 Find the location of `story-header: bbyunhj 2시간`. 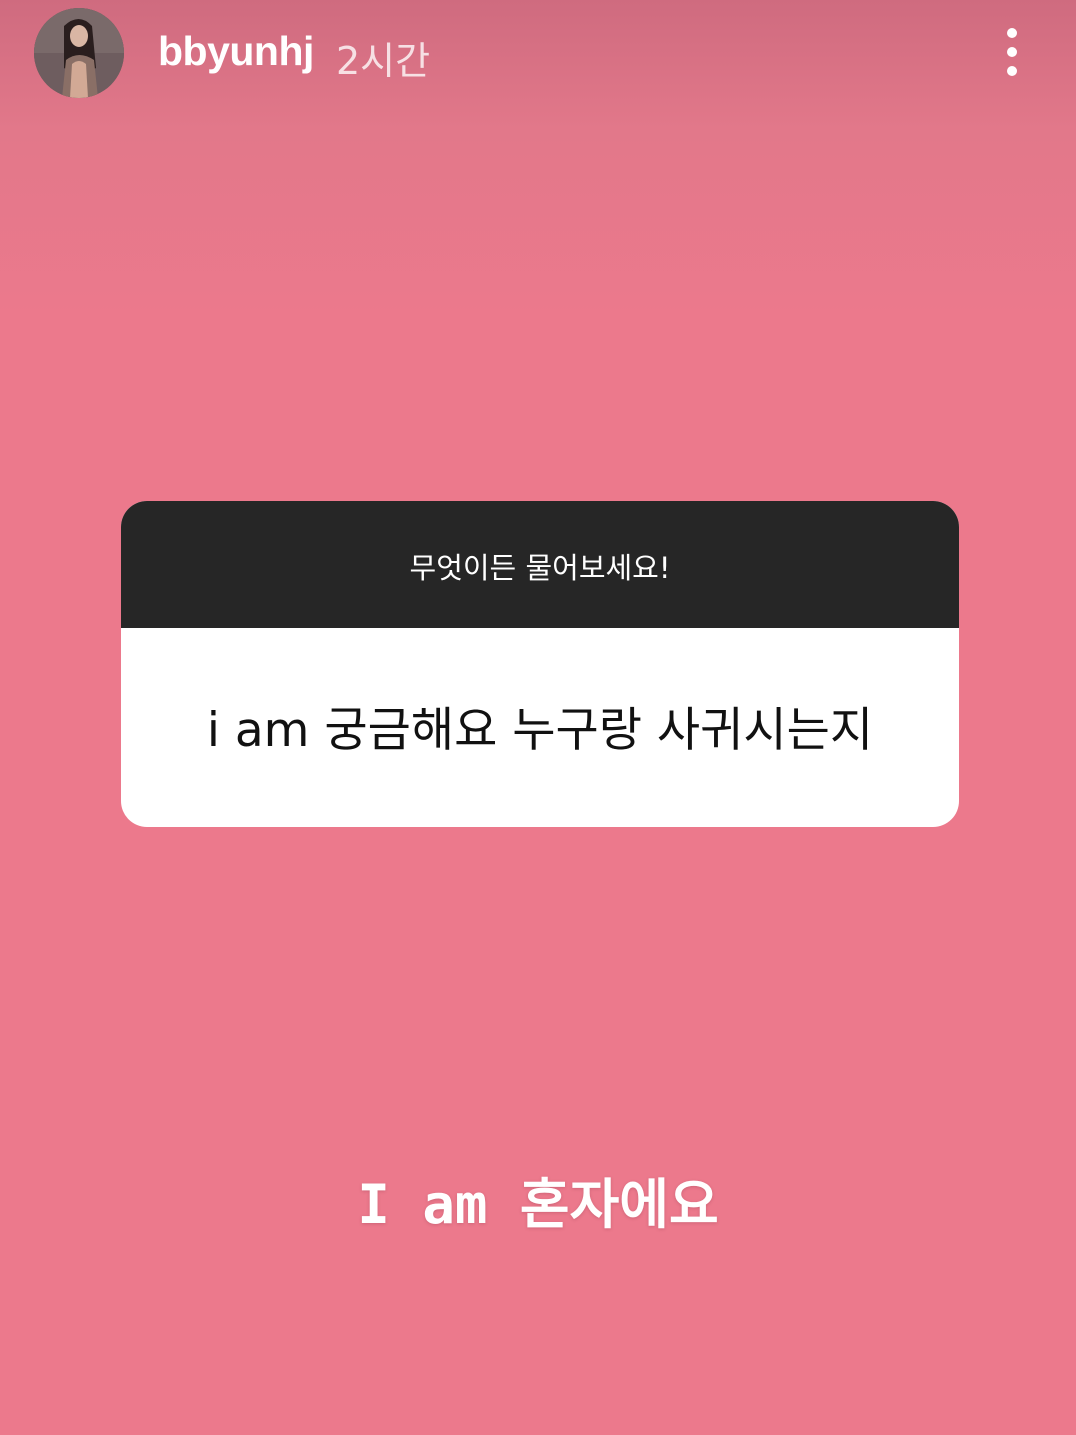

story-header: bbyunhj 2시간 is located at coordinates (538, 55).